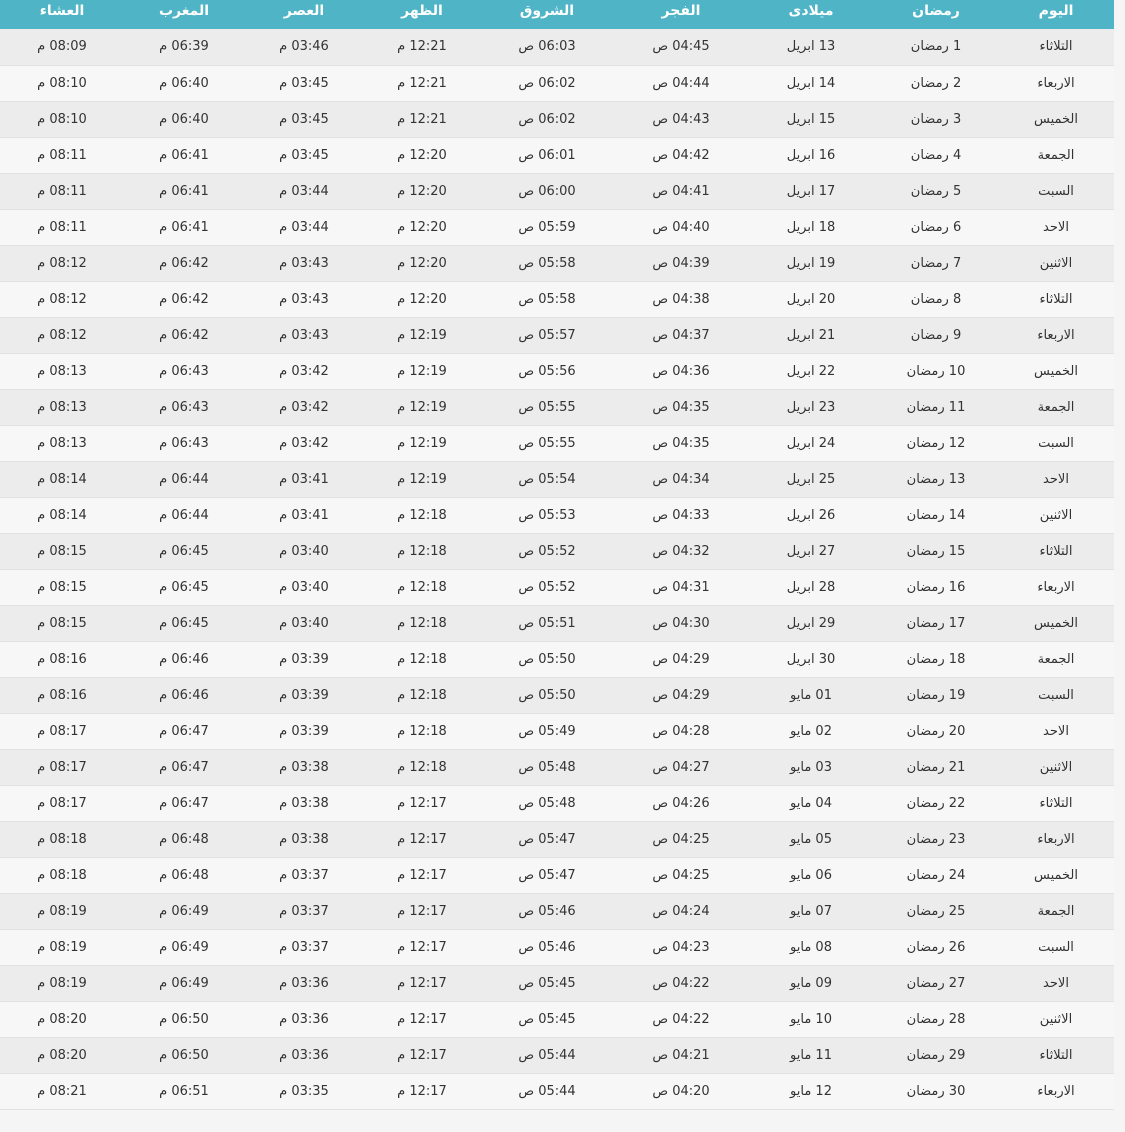 The width and height of the screenshot is (1125, 1132). Describe the element at coordinates (547, 839) in the screenshot. I see `cell-shuruq: 05:47 ص` at that location.